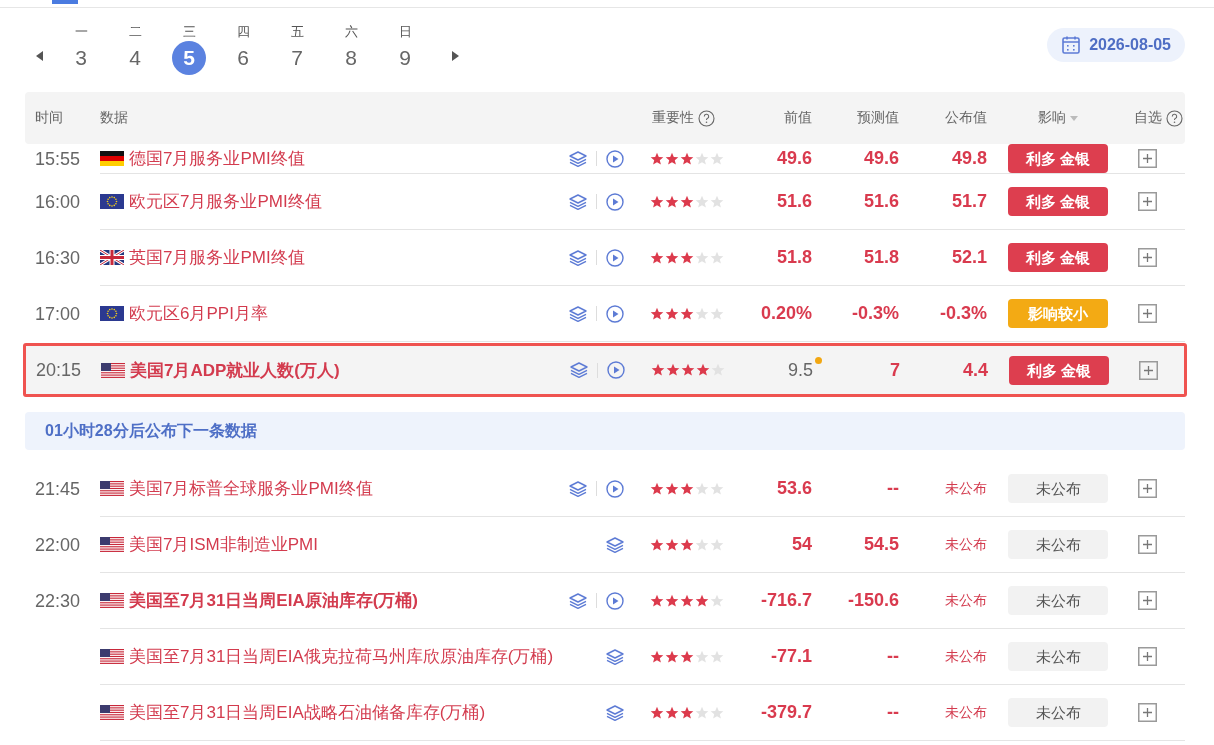 This screenshot has height=745, width=1214. What do you see at coordinates (217, 257) in the screenshot?
I see `event-name: 英国7月服务业PMI终值` at bounding box center [217, 257].